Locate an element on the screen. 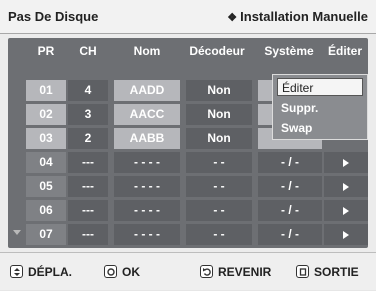  pr-cell: 07 is located at coordinates (46, 234).